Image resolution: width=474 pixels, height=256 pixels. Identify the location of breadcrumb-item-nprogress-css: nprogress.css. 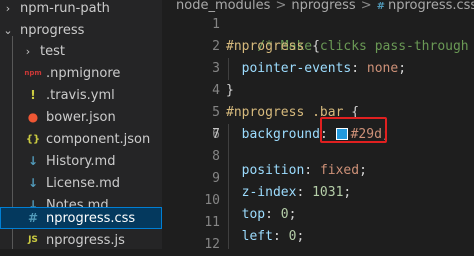
(431, 6).